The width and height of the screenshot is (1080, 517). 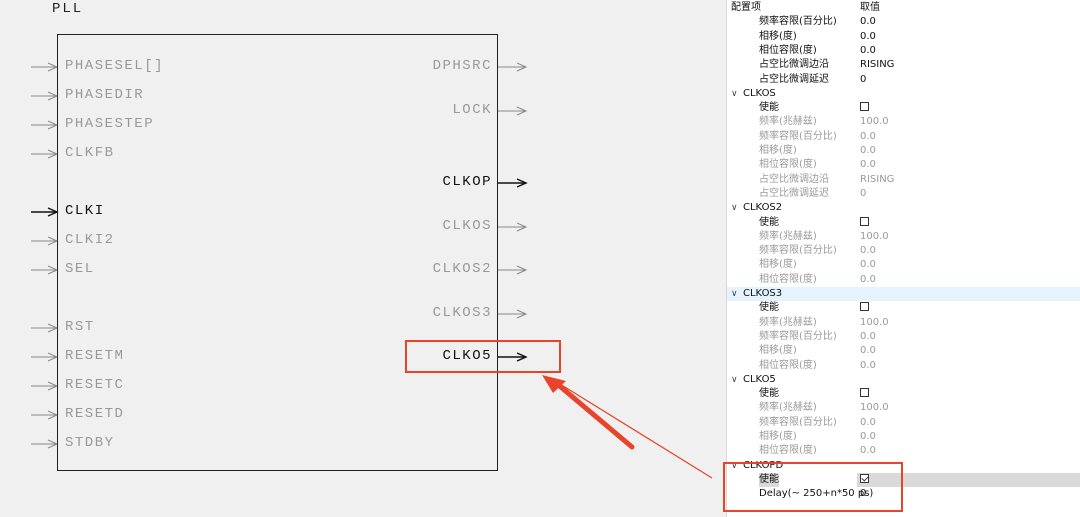 I want to click on clkopd-highlight-box, so click(x=813, y=487).